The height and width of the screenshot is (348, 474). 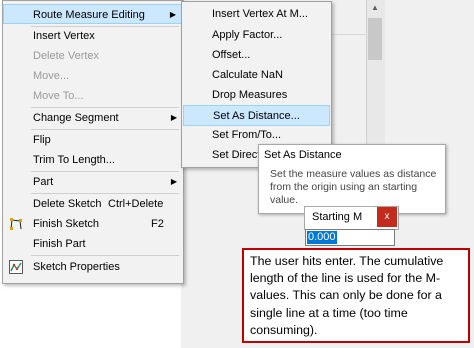 I want to click on menu-item-label: Delete Vertex, so click(x=66, y=56).